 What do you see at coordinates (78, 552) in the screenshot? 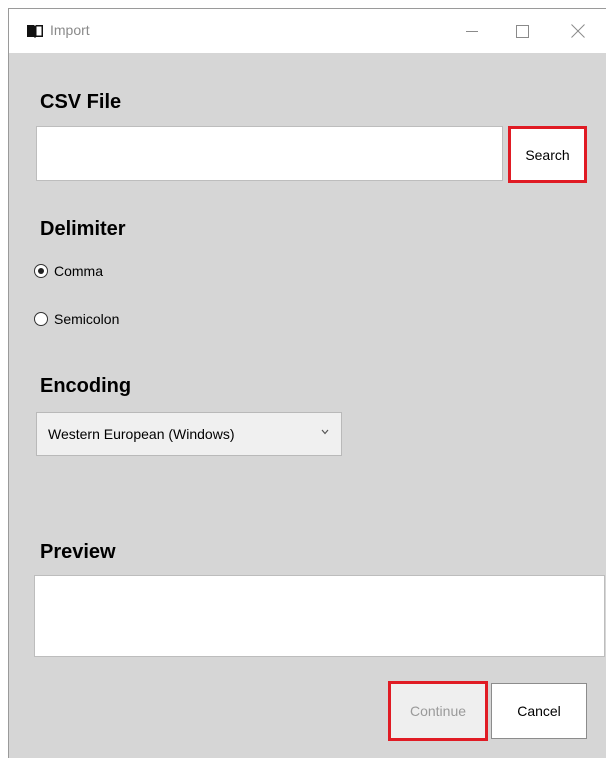
I see `preview-heading: Preview` at bounding box center [78, 552].